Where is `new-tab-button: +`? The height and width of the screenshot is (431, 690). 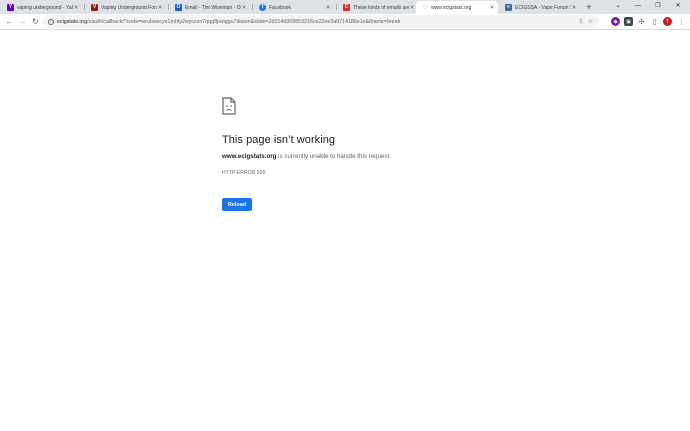
new-tab-button: + is located at coordinates (589, 7).